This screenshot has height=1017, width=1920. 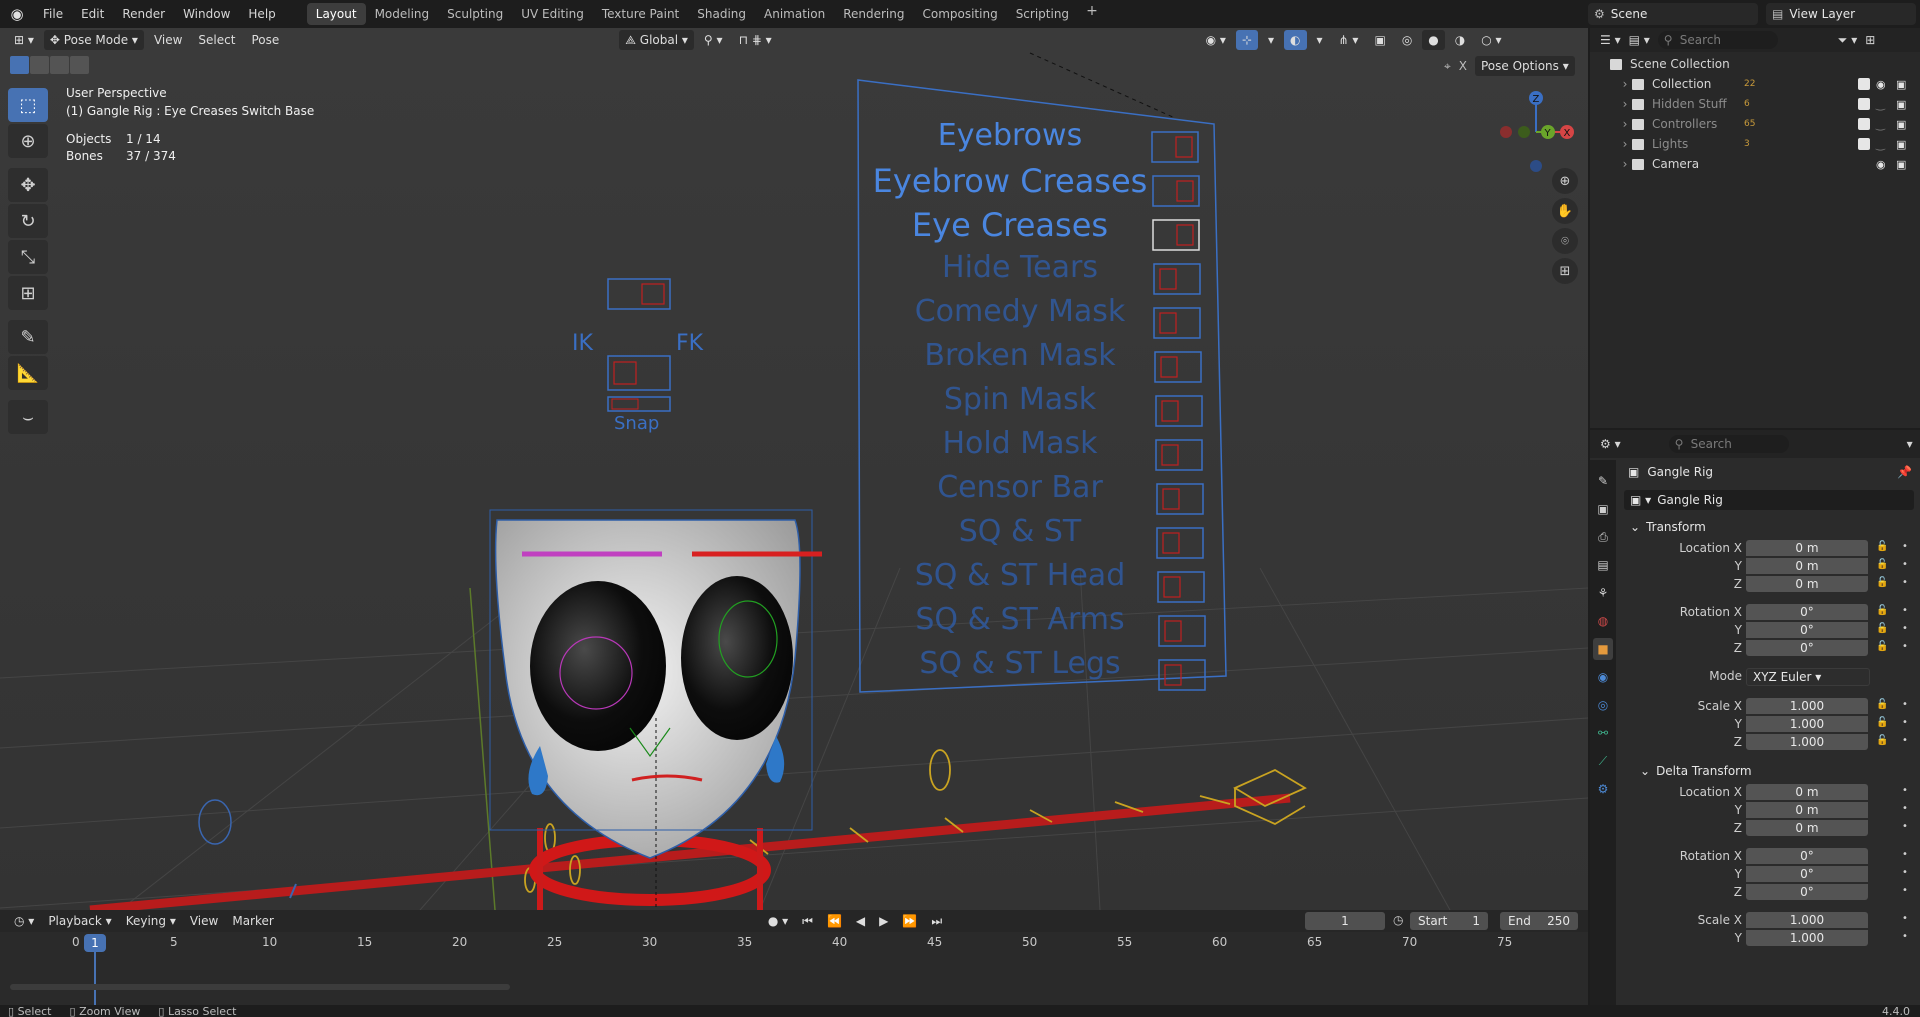 I want to click on timeline-scrollbar, so click(x=260, y=987).